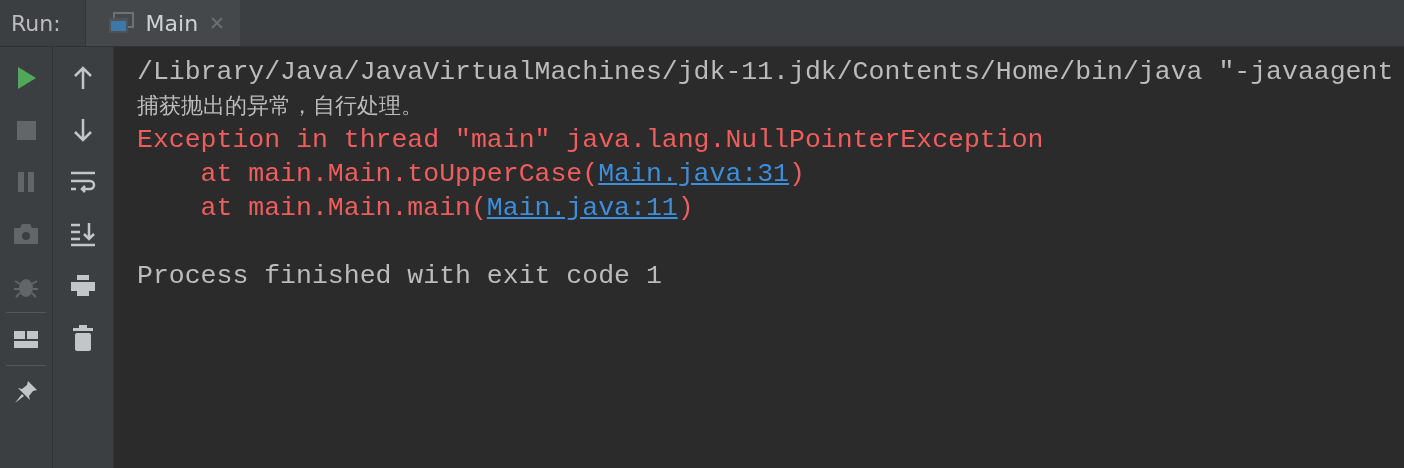 This screenshot has width=1404, height=468. What do you see at coordinates (83, 234) in the screenshot?
I see `scroll-to-end-icon` at bounding box center [83, 234].